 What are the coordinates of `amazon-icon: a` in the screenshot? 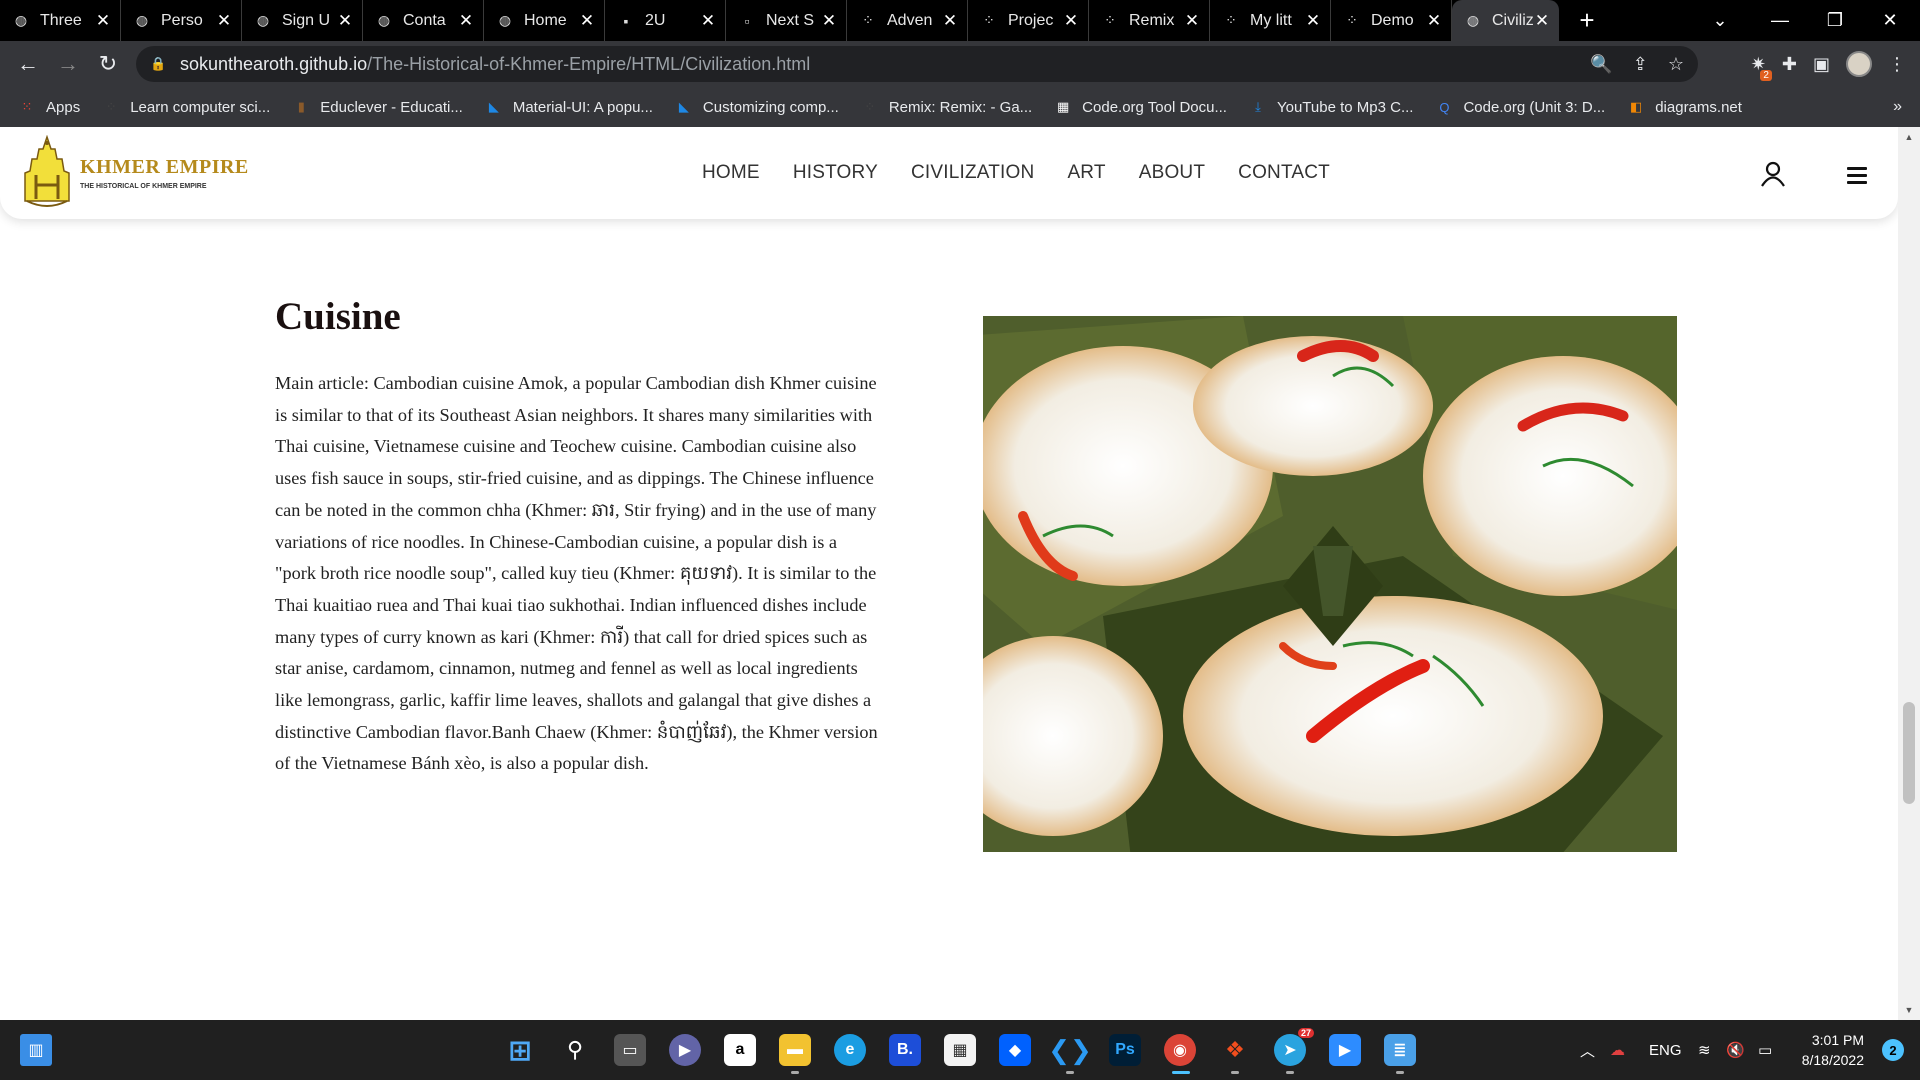 It's located at (740, 1050).